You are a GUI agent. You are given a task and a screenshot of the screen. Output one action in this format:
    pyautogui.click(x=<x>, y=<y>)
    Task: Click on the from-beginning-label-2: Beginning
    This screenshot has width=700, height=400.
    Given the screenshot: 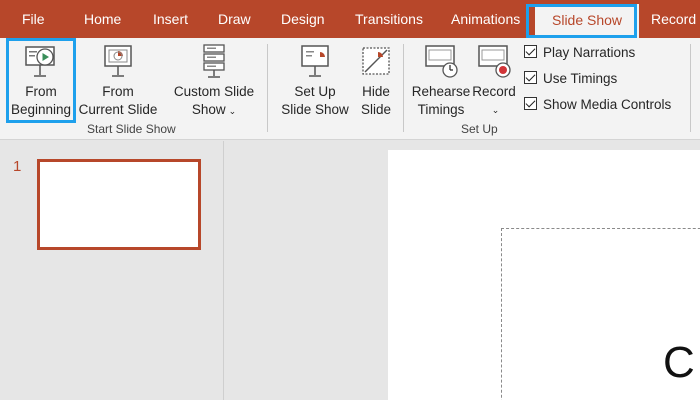 What is the action you would take?
    pyautogui.click(x=41, y=109)
    